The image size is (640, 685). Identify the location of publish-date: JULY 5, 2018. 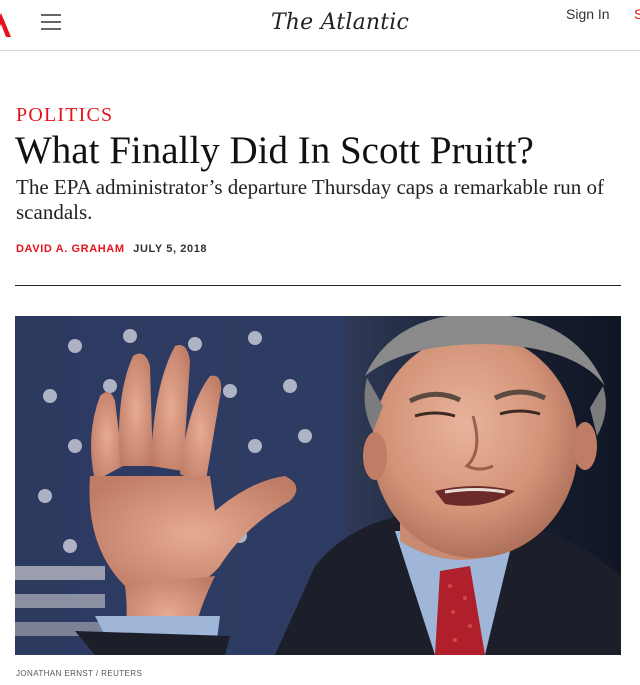
(170, 249).